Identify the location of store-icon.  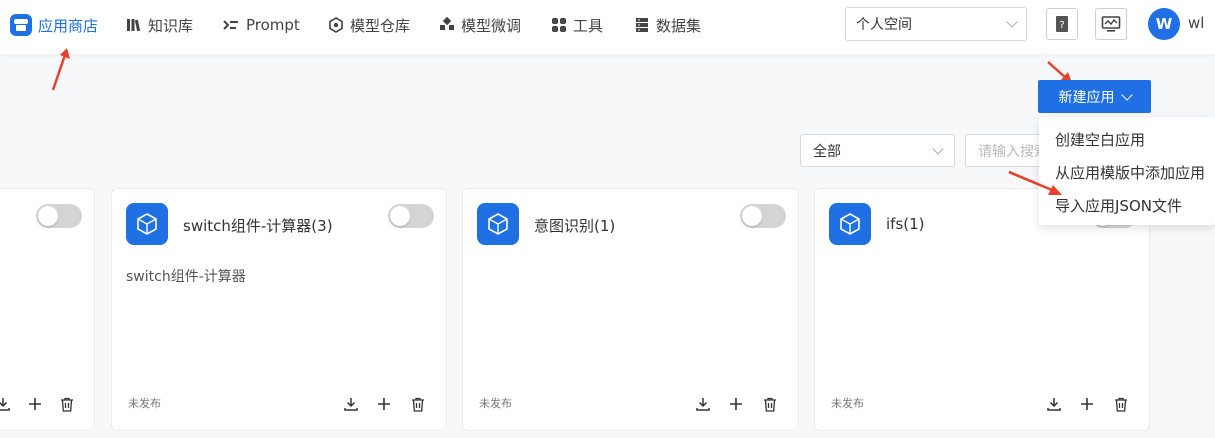
(21, 25).